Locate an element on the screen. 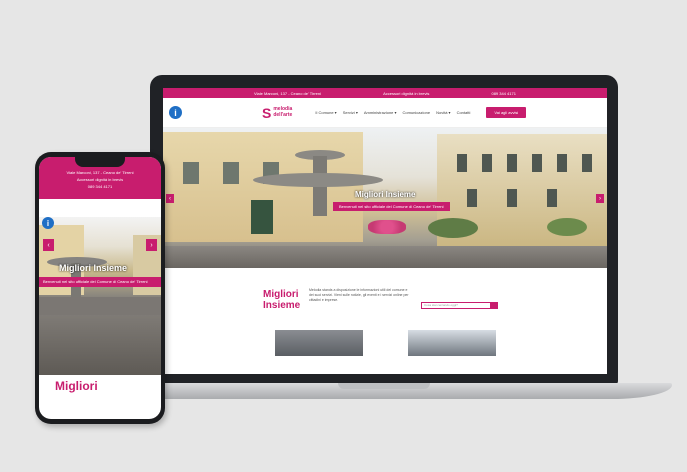 The image size is (687, 472). accessibility-link: Accessori dignitá in brevis is located at coordinates (406, 93).